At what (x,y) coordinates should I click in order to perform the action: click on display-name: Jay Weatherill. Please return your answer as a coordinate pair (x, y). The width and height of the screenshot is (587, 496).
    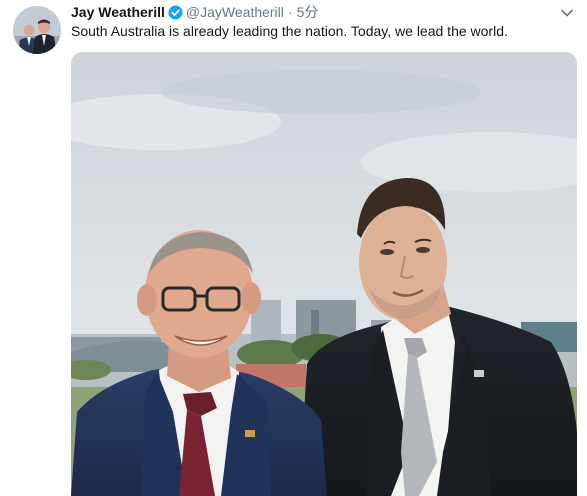
    Looking at the image, I should click on (118, 12).